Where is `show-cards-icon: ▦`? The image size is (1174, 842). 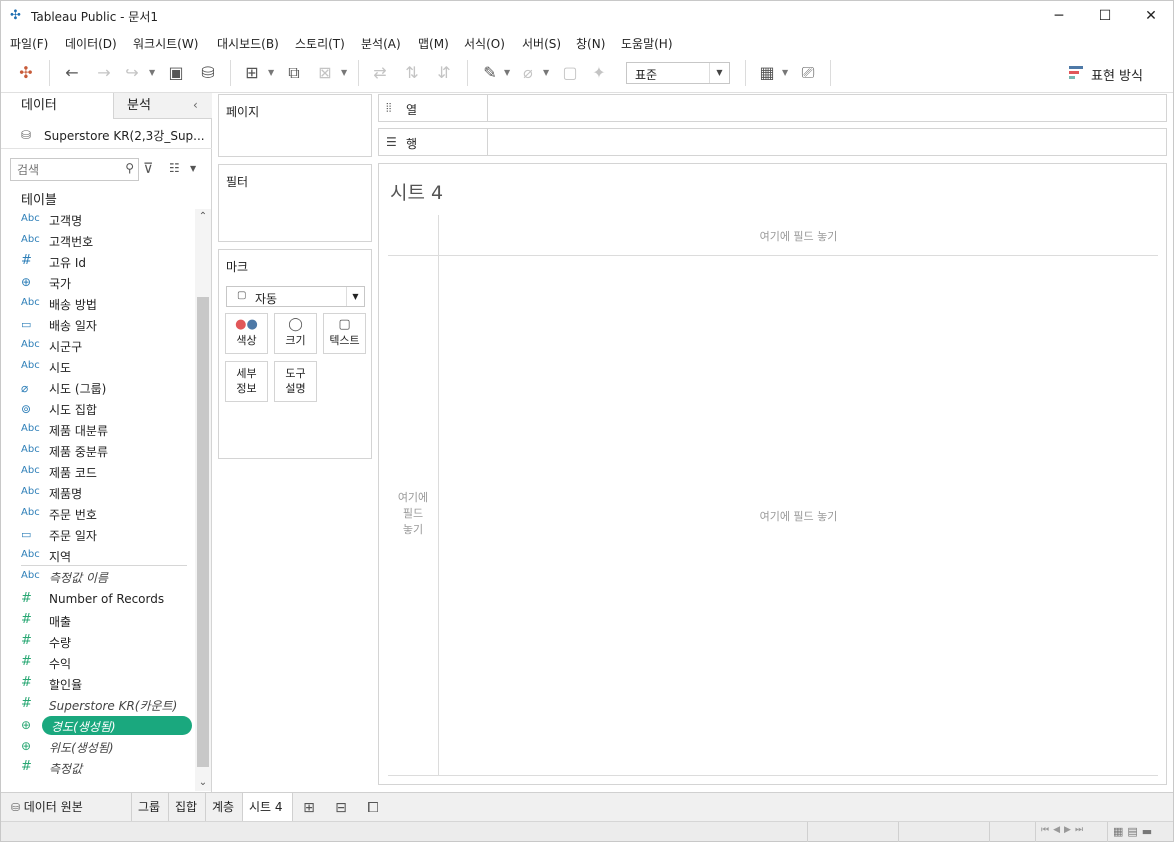
show-cards-icon: ▦ is located at coordinates (767, 73).